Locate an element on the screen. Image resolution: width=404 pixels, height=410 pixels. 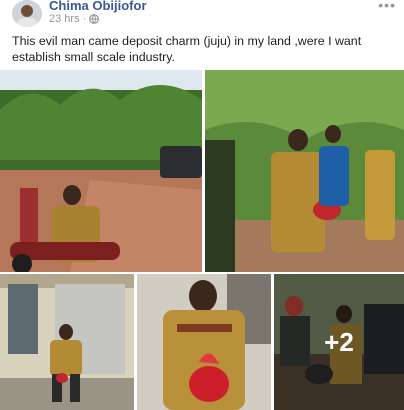
more-options-icon: ••• is located at coordinates (387, 6).